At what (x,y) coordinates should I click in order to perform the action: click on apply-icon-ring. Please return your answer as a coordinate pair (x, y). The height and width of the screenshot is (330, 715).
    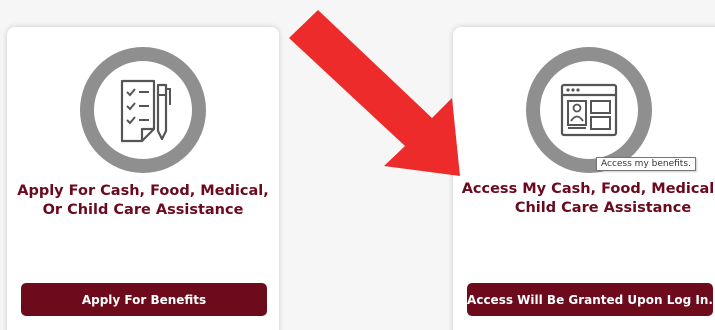
    Looking at the image, I should click on (143, 110).